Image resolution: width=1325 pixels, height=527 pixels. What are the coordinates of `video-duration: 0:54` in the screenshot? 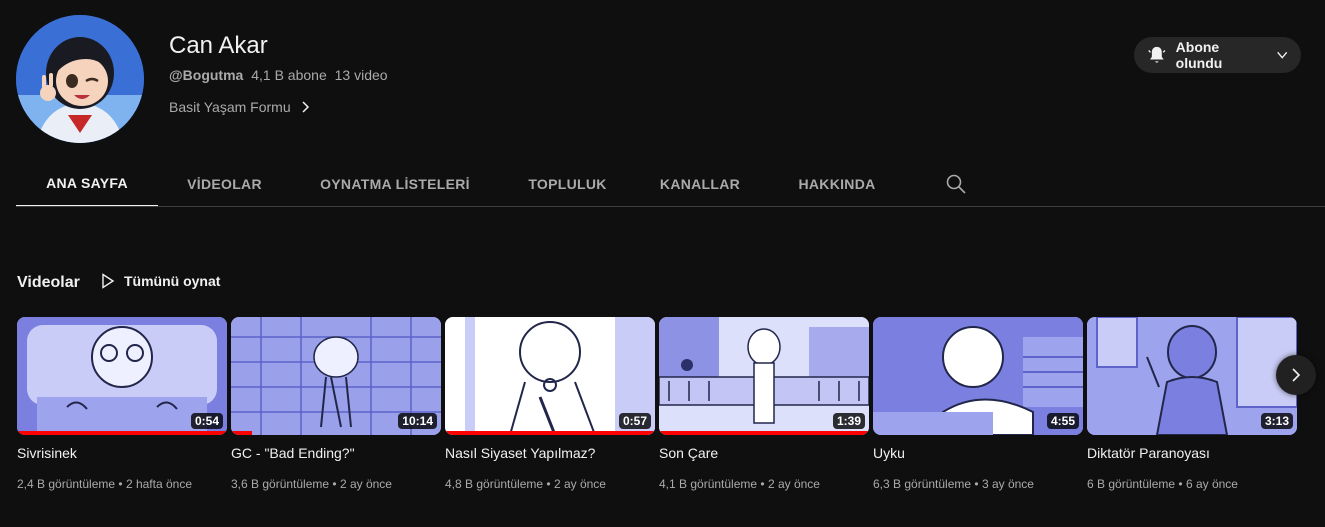 It's located at (206, 421).